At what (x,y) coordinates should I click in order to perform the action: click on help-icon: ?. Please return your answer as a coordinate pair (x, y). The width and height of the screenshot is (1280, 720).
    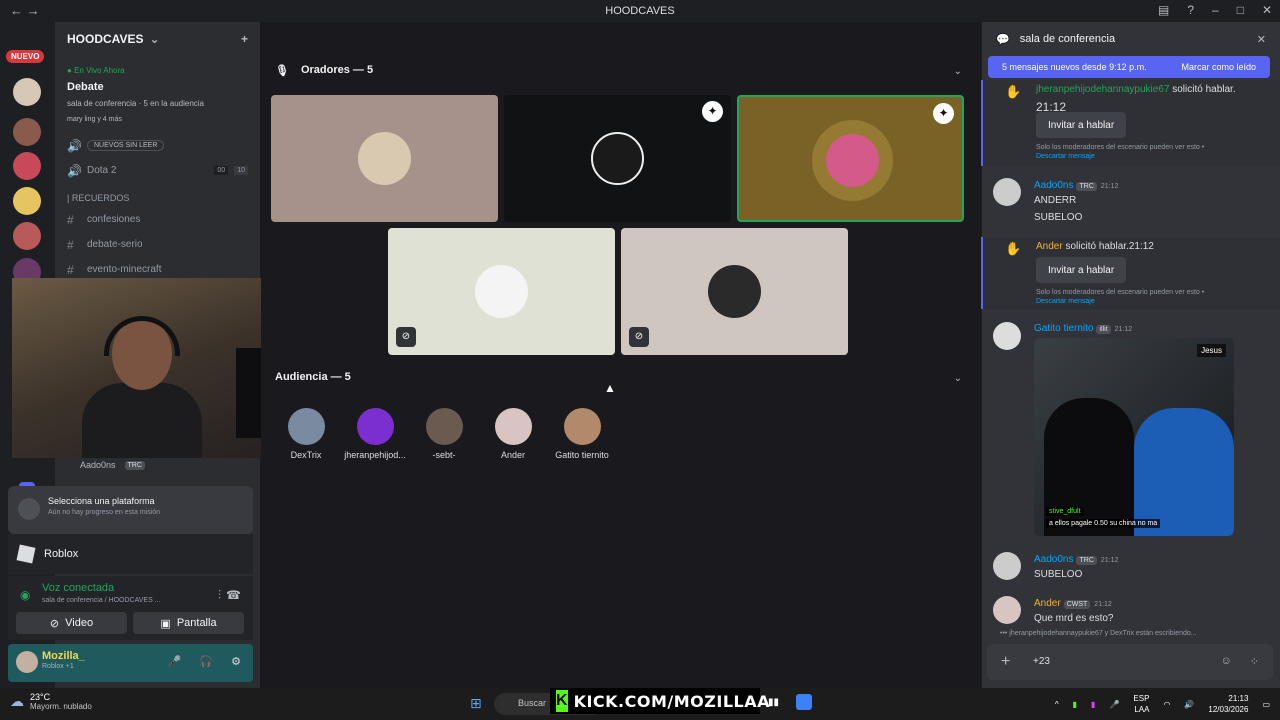
    Looking at the image, I should click on (1190, 10).